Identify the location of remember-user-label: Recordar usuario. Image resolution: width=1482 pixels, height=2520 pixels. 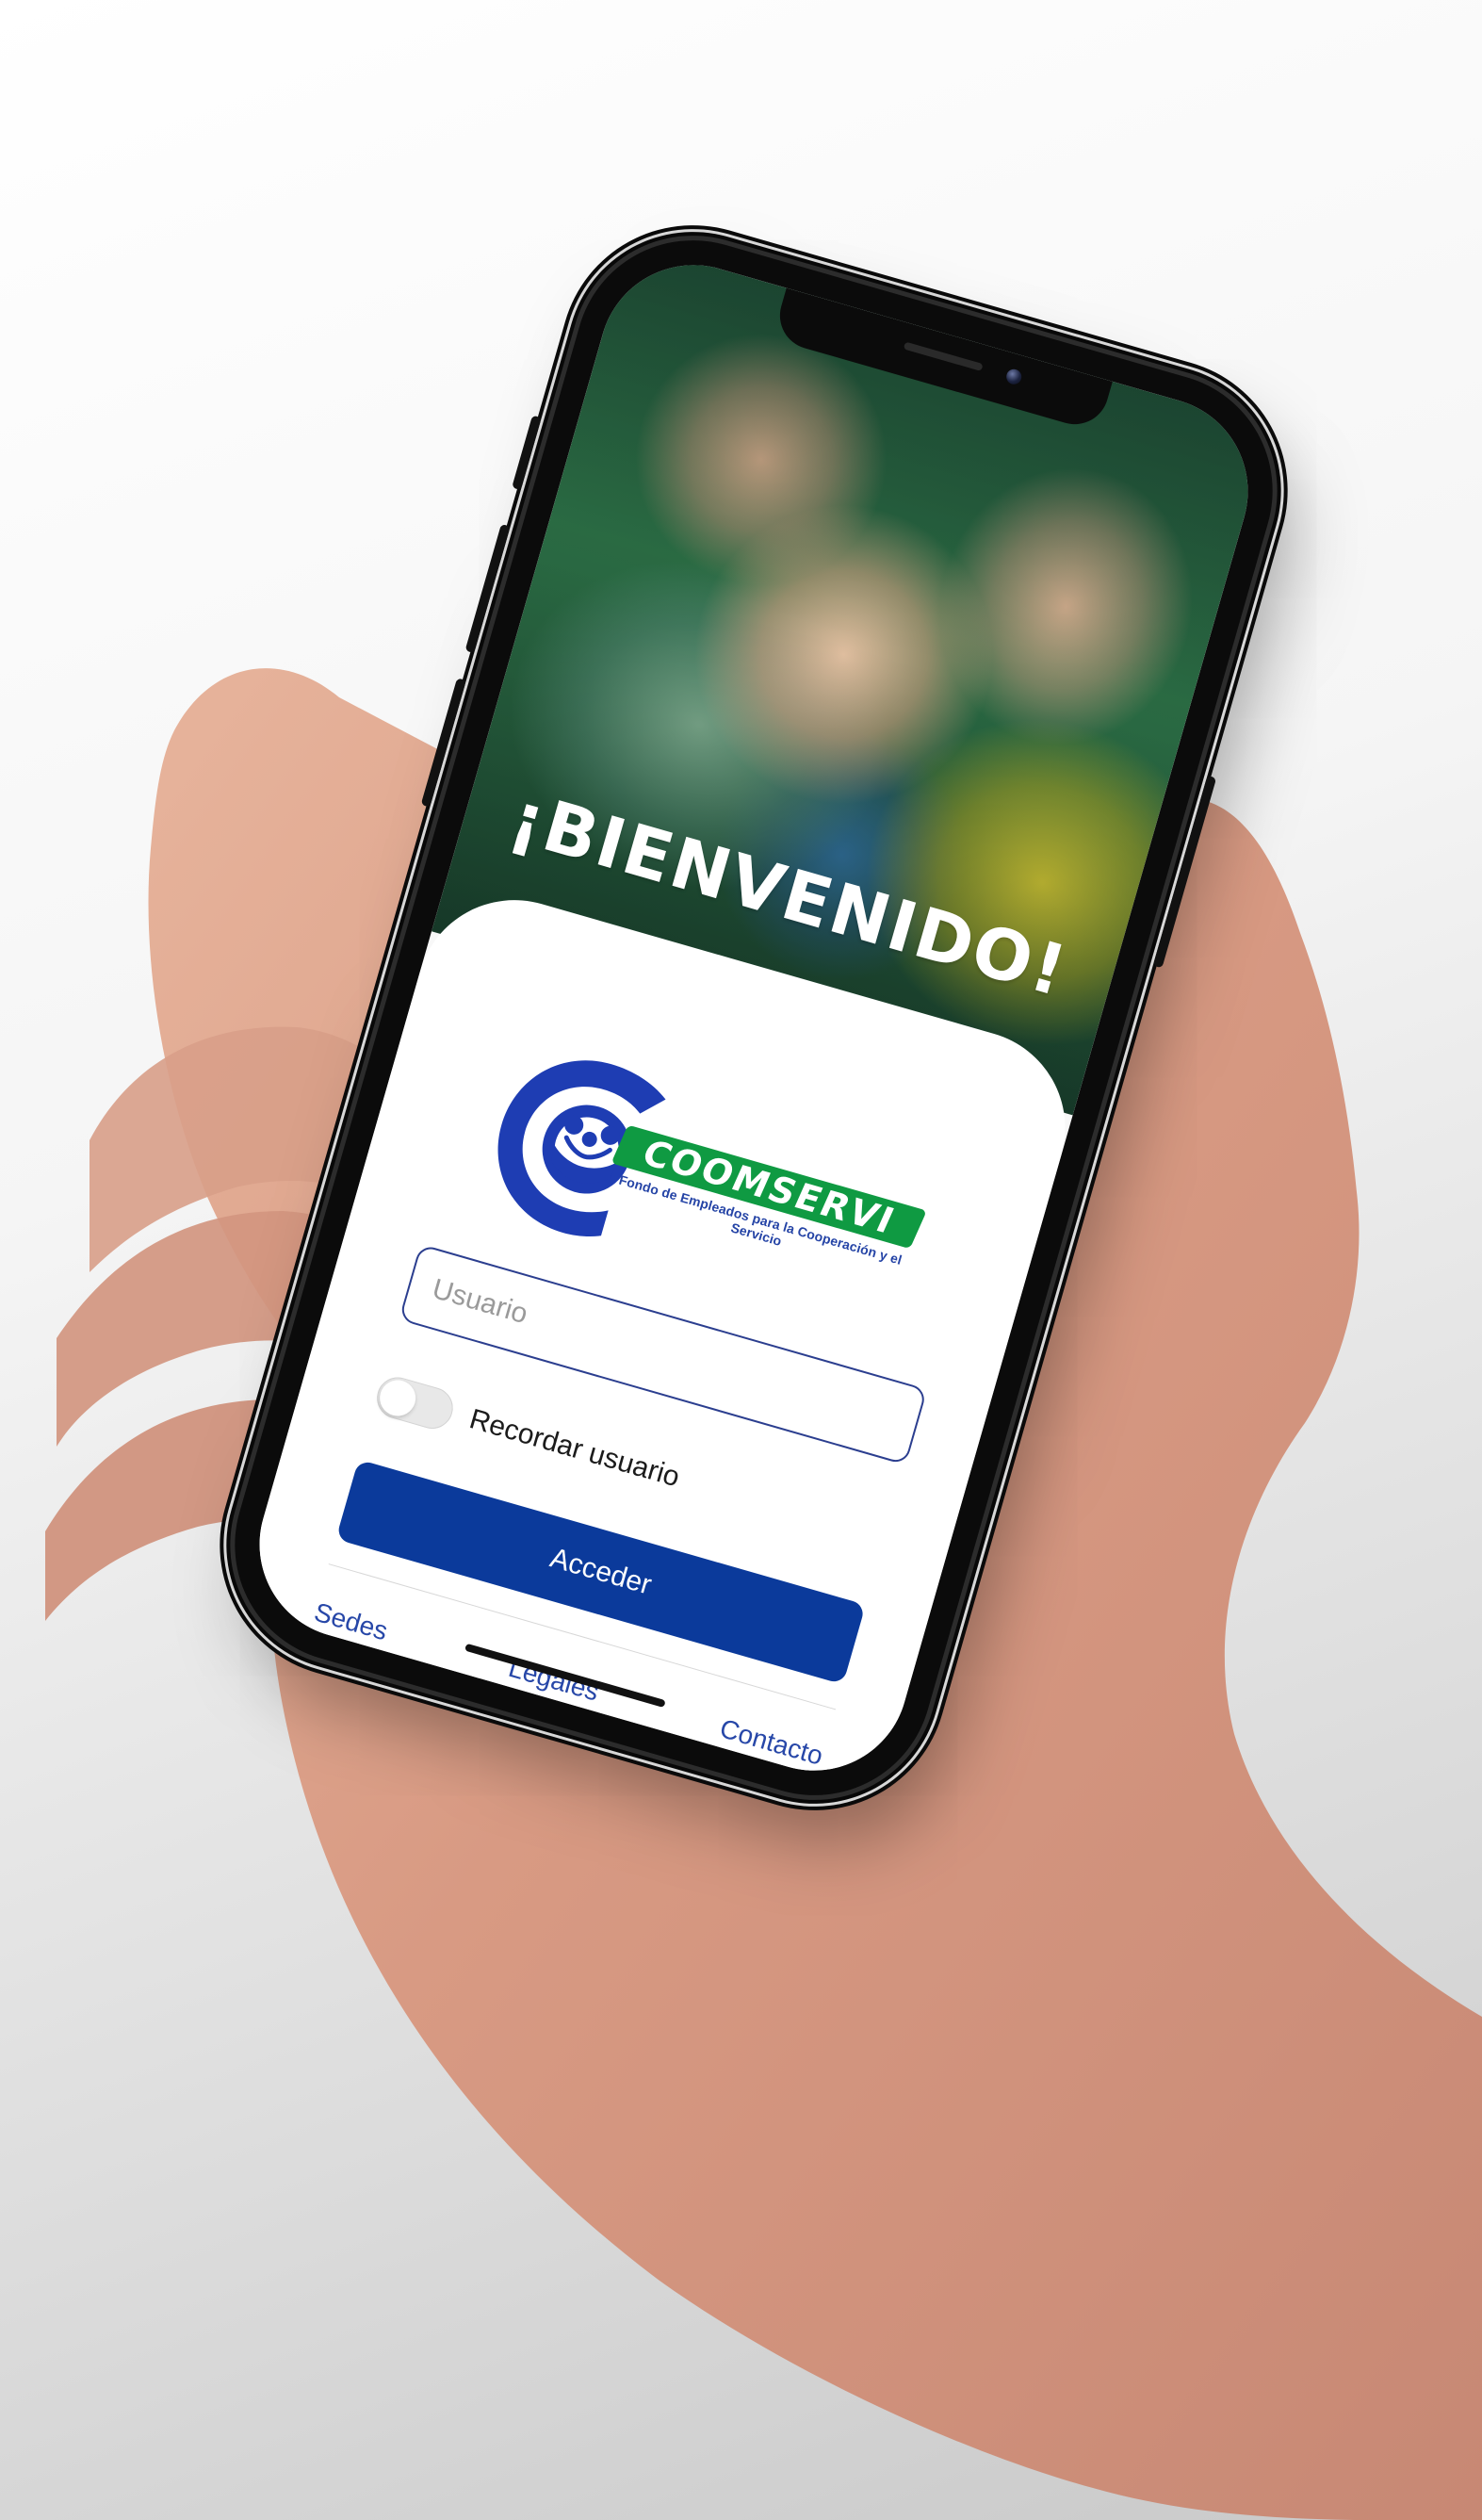
(574, 1448).